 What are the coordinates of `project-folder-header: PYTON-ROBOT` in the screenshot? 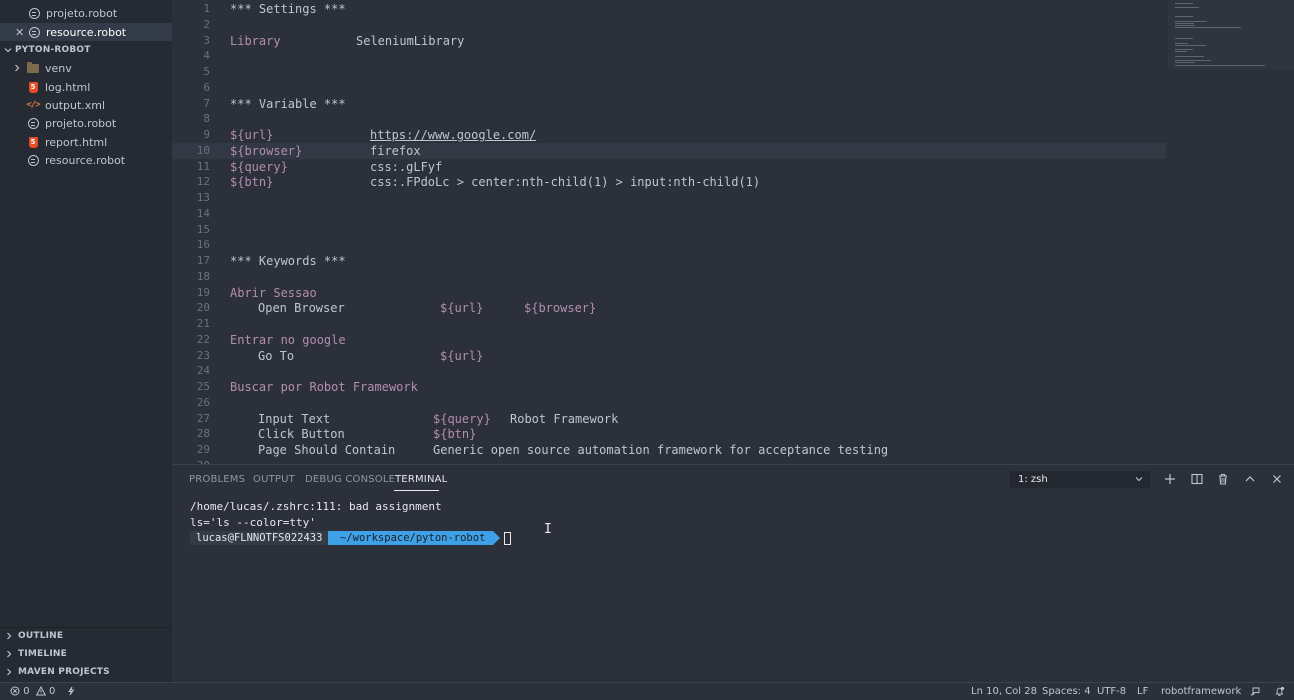 It's located at (86, 50).